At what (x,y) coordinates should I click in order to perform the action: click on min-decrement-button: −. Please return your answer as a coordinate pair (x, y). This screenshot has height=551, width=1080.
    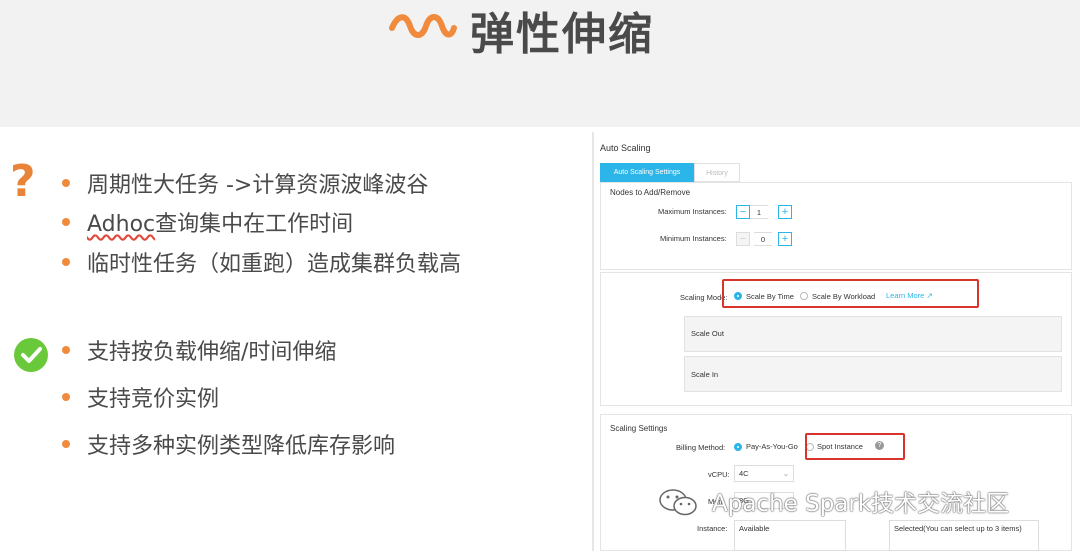
    Looking at the image, I should click on (743, 239).